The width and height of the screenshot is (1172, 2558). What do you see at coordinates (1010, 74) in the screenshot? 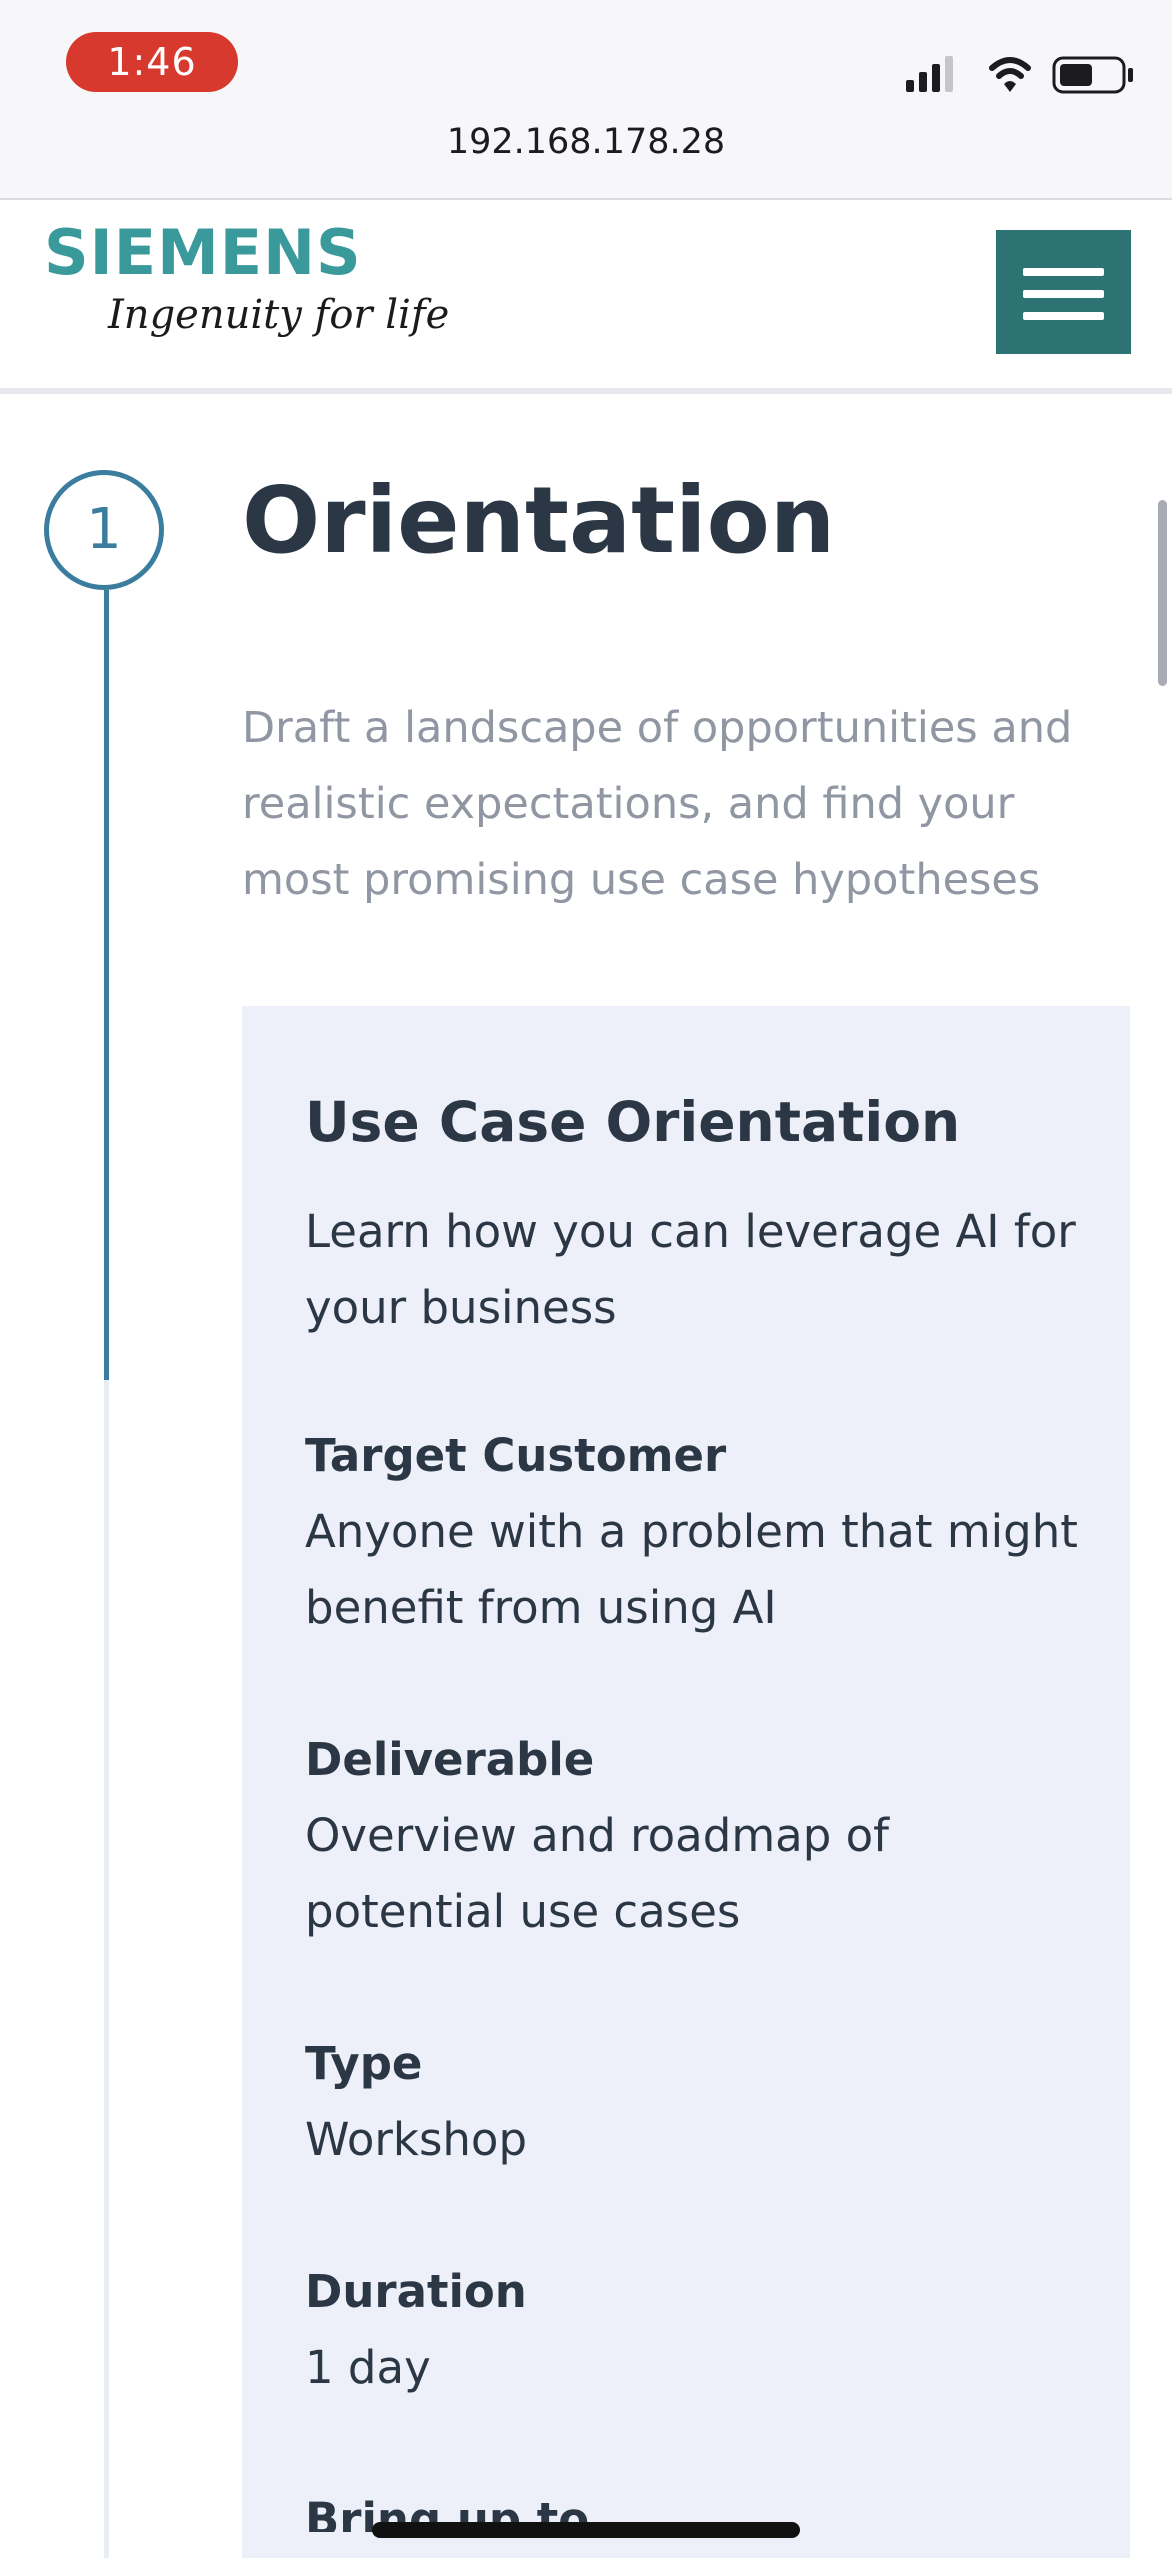
I see `wifi-icon` at bounding box center [1010, 74].